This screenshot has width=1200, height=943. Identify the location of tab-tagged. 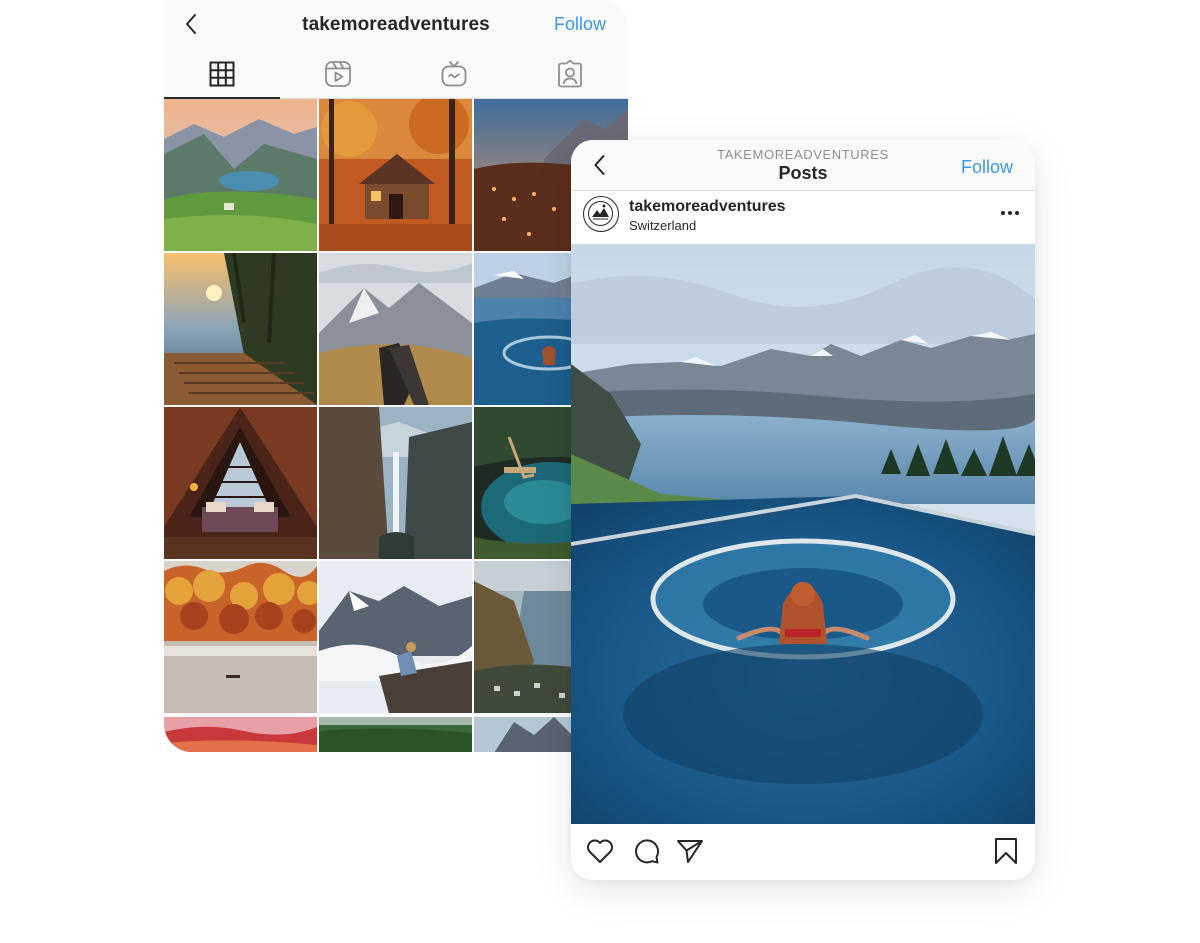
(570, 74).